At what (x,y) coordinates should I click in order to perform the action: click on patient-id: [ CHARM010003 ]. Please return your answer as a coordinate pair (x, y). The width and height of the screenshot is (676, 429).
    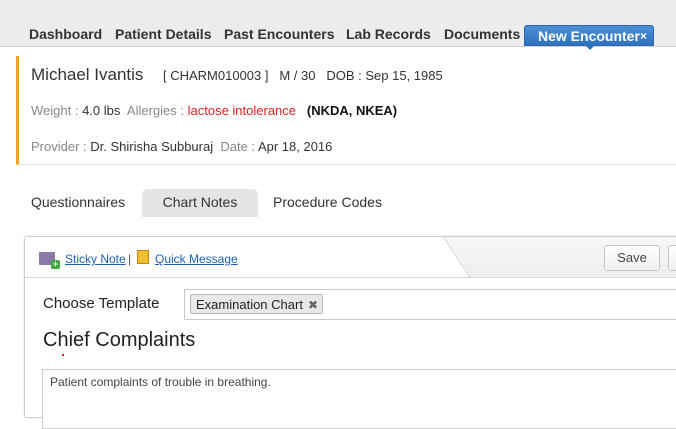
    Looking at the image, I should click on (216, 75).